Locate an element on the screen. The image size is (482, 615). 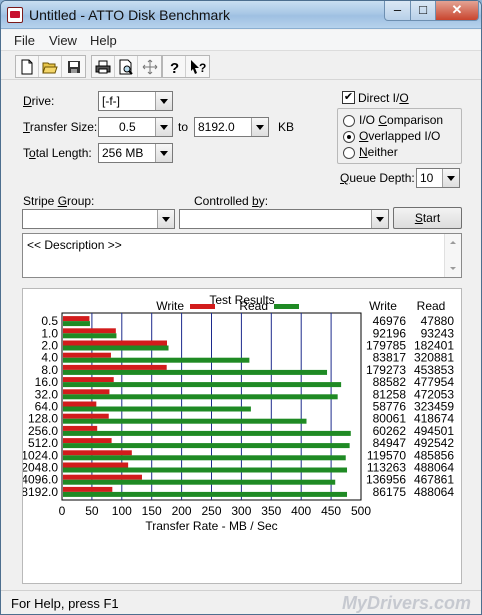
drive-label: Drive: is located at coordinates (39, 101).